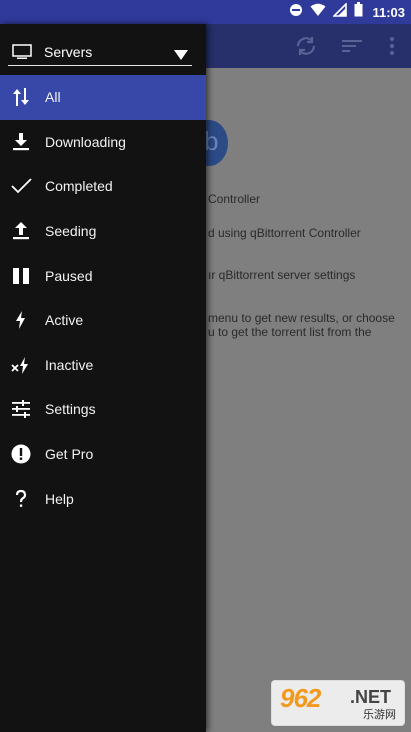 The height and width of the screenshot is (732, 411). I want to click on menu-item-settings: Settings, so click(103, 409).